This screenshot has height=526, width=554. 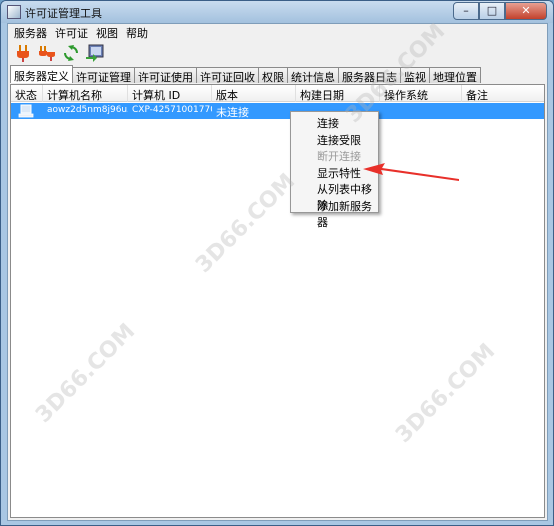 I want to click on column-header-version: 版本, so click(x=254, y=93).